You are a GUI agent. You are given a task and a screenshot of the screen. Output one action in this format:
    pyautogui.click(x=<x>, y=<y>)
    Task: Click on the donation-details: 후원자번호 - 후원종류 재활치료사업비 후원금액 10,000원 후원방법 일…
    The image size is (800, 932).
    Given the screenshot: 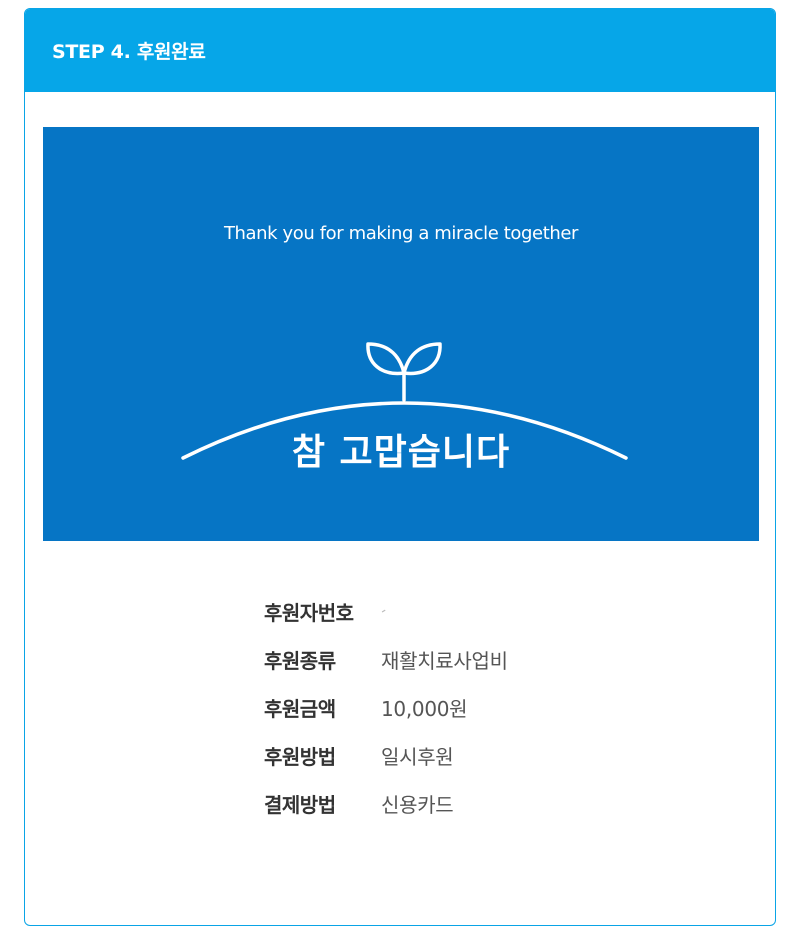 What is the action you would take?
    pyautogui.click(x=444, y=707)
    